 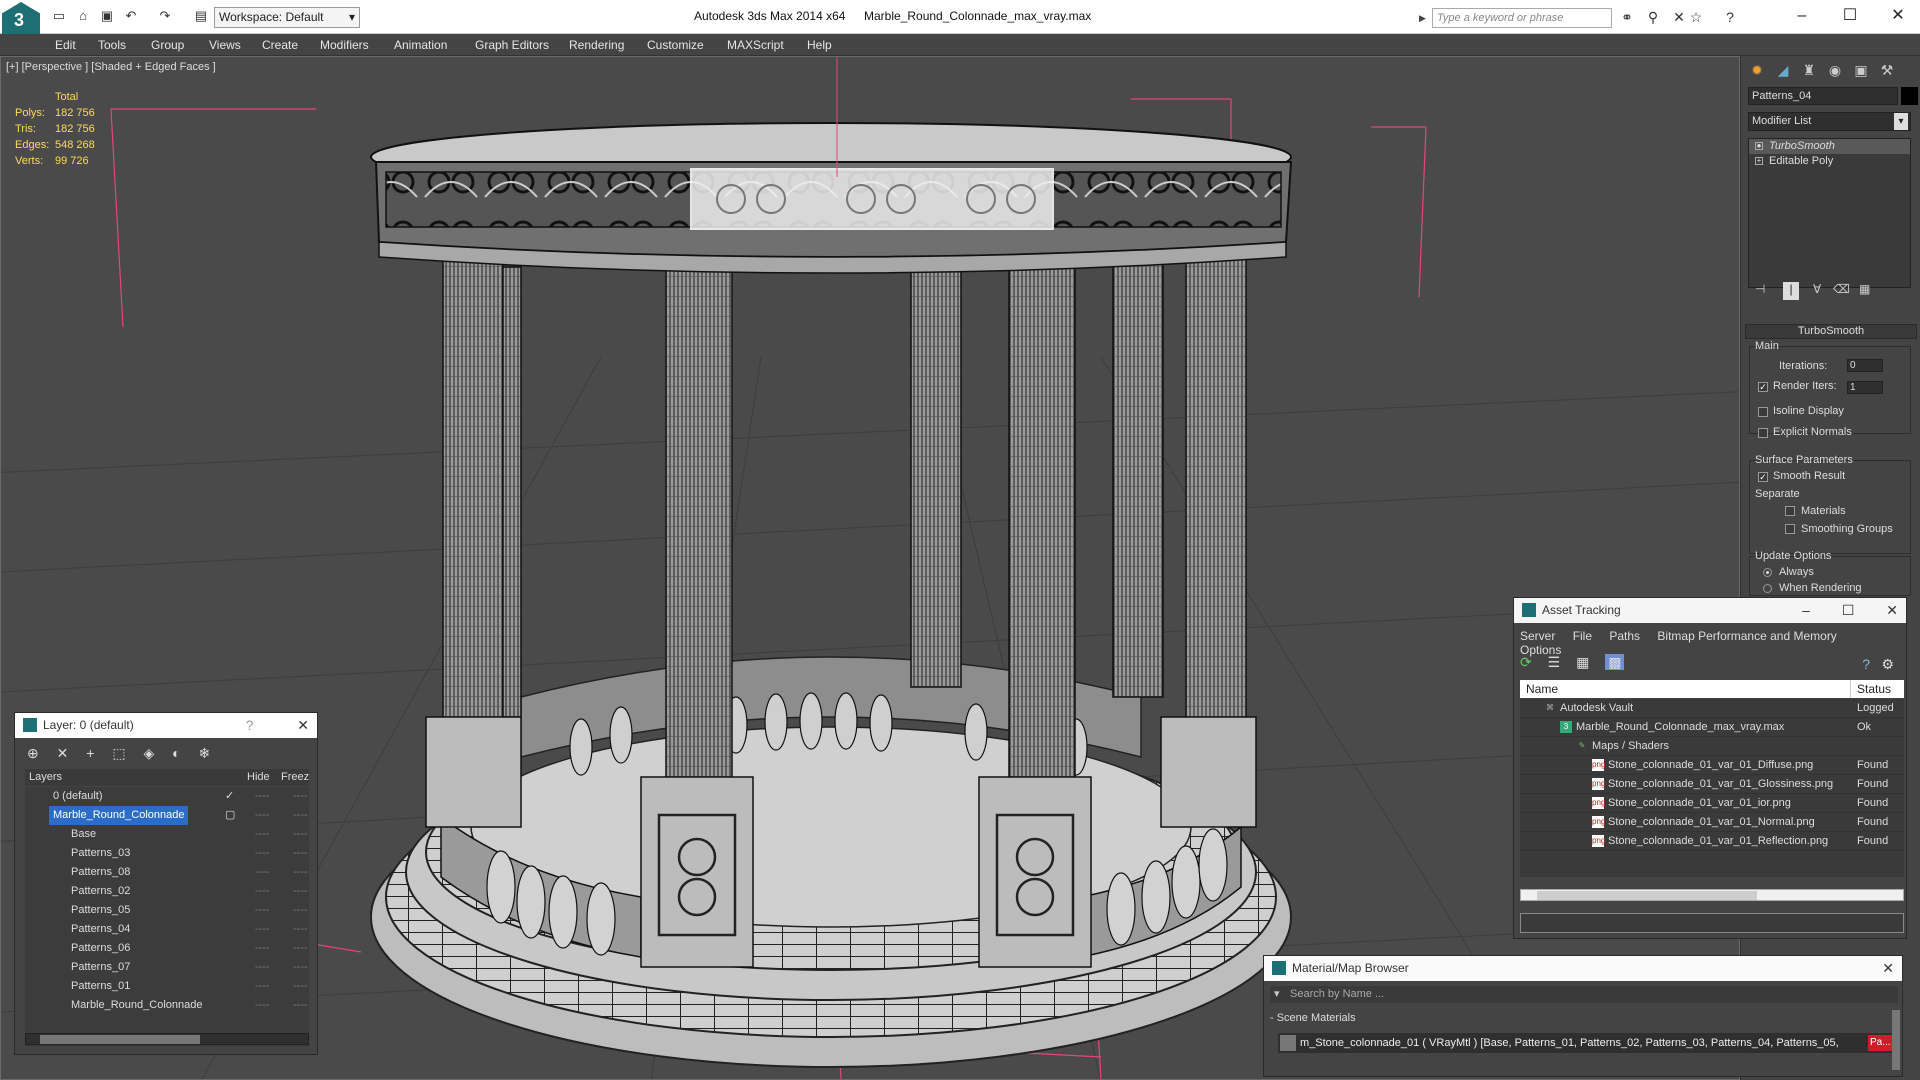 I want to click on menu-rendering: Rendering, so click(x=596, y=45).